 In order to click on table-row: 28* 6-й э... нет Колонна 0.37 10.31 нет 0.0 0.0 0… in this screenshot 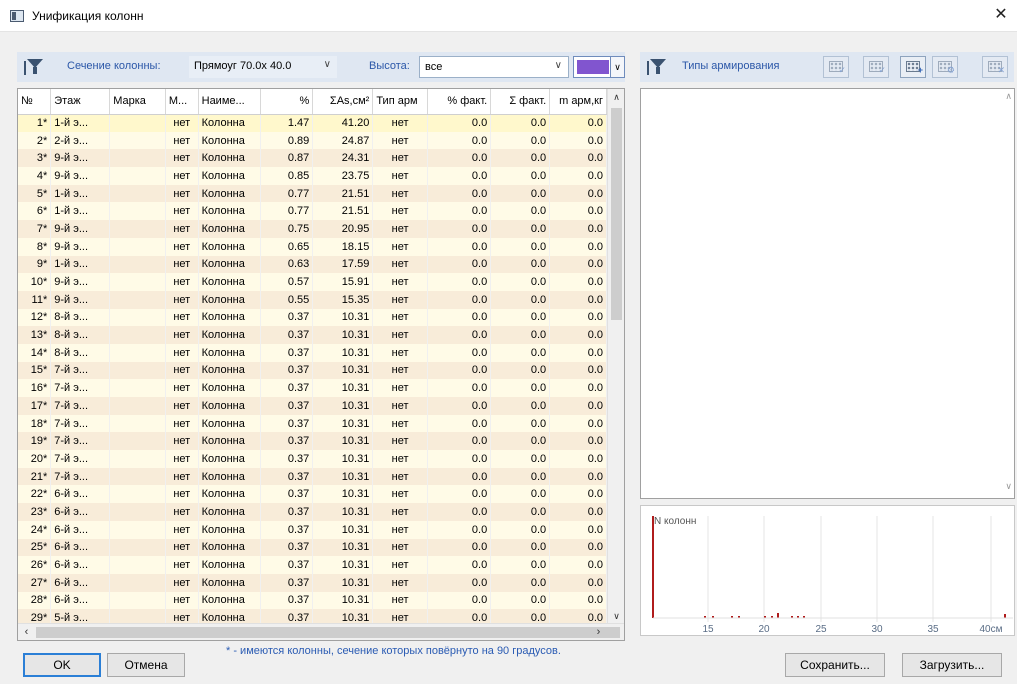, I will do `click(312, 600)`.